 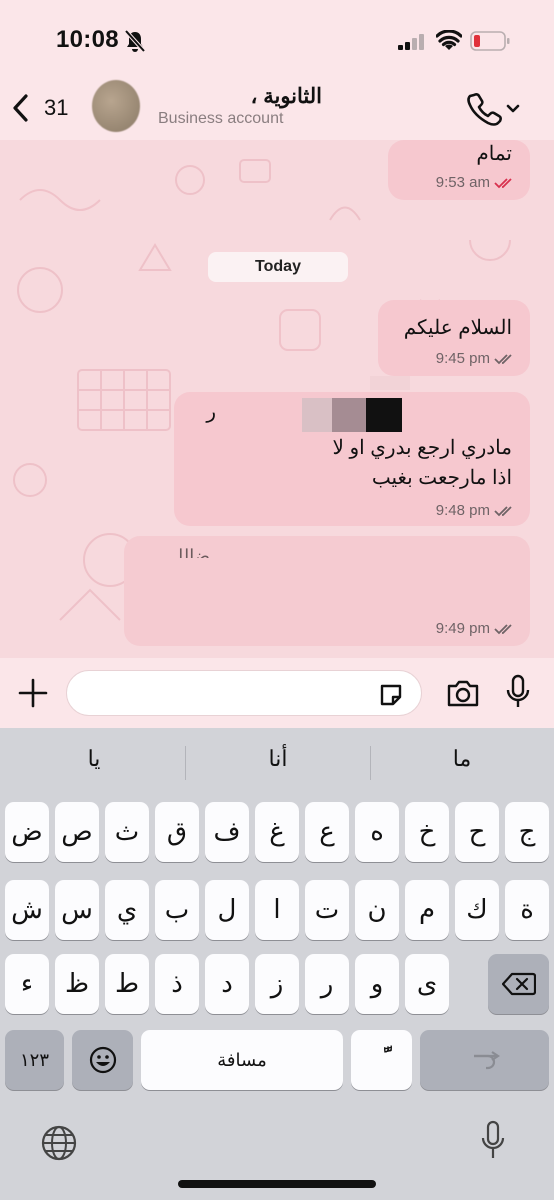 I want to click on call-button, so click(x=495, y=108).